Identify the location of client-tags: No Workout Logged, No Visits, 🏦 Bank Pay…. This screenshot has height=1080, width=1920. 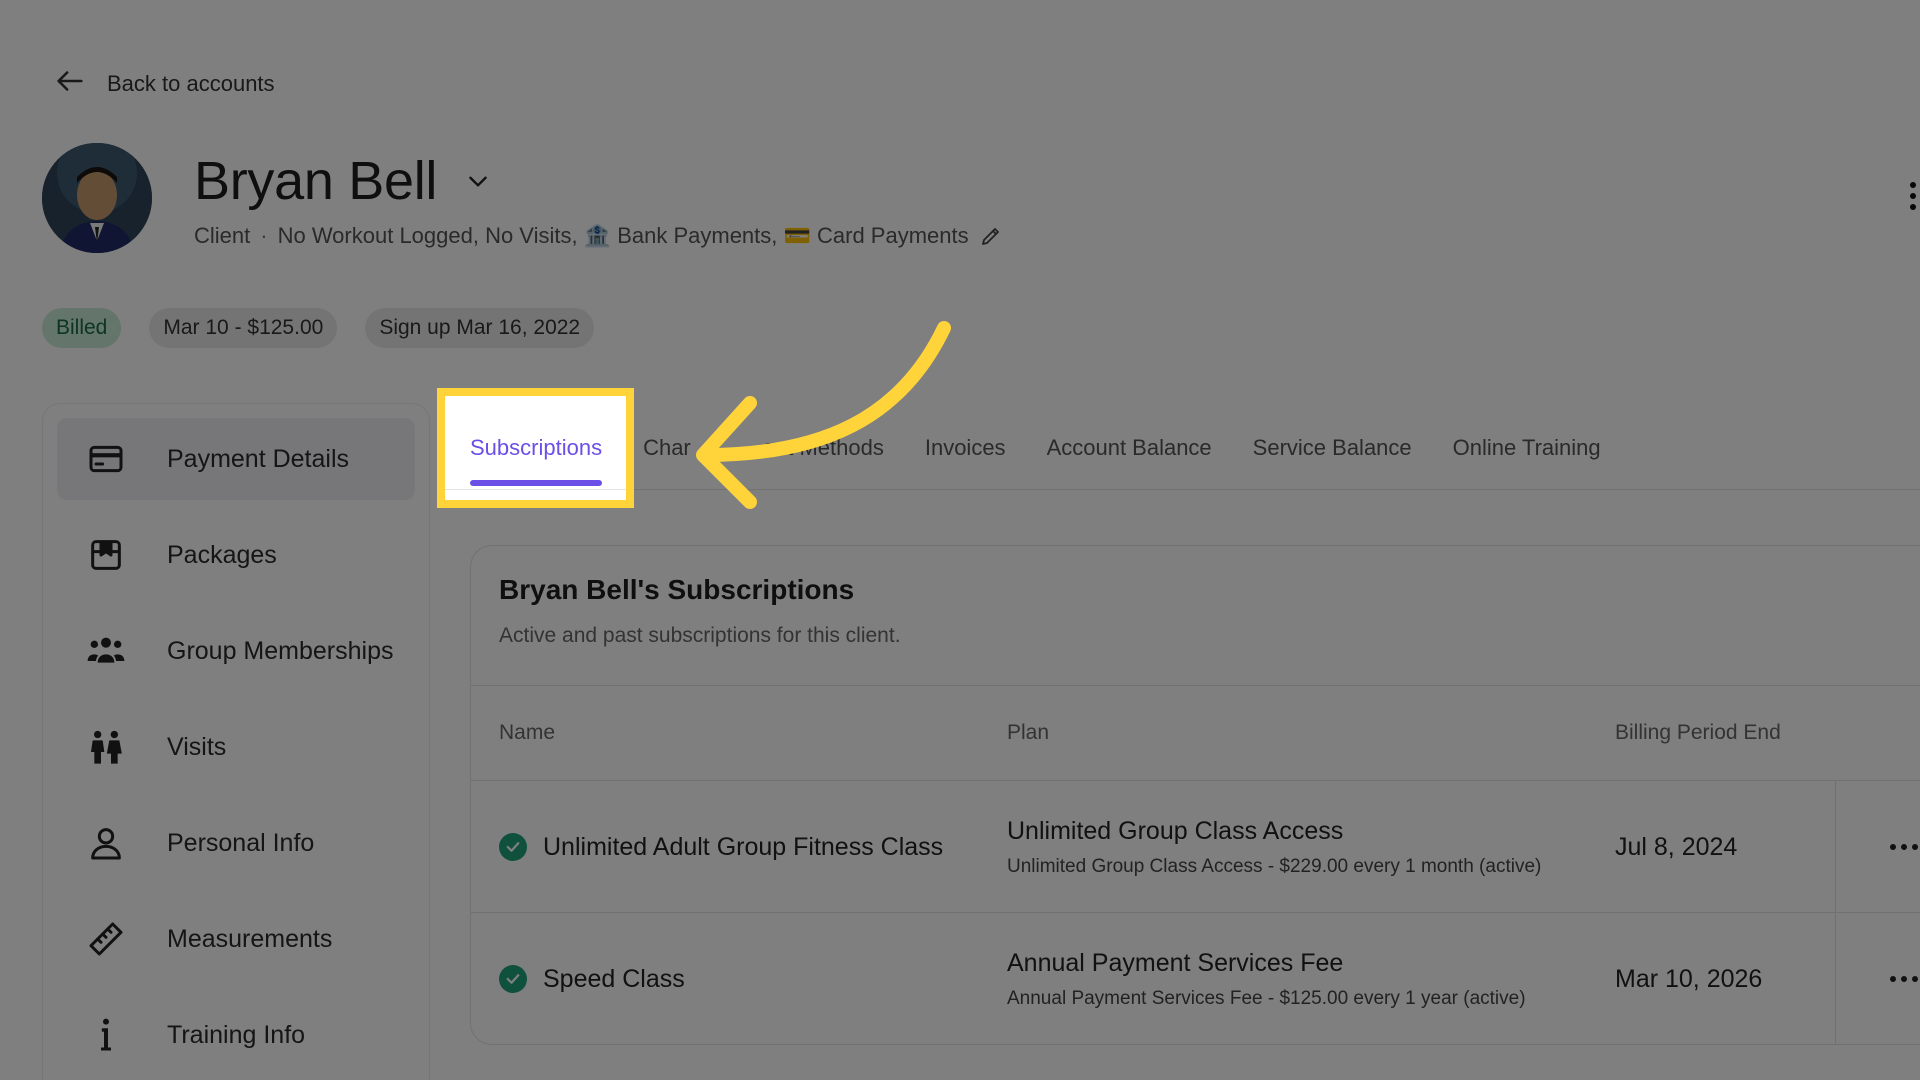
(623, 235).